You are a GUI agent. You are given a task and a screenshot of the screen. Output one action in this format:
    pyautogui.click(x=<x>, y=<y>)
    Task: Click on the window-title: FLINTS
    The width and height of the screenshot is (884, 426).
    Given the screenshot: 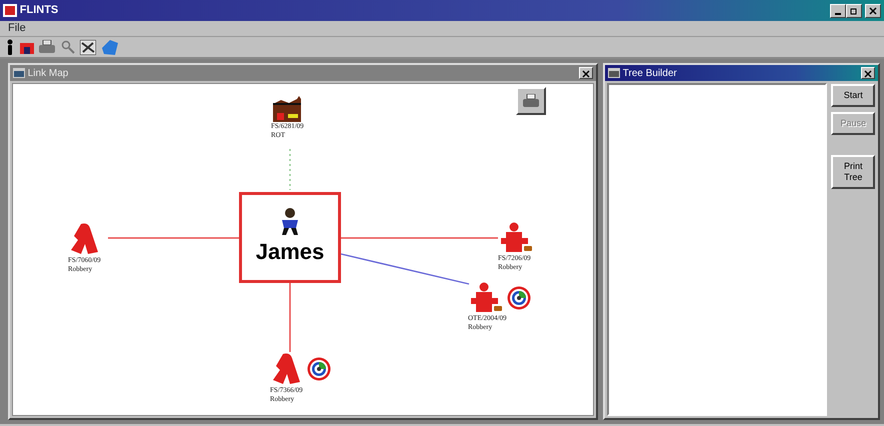 What is the action you would take?
    pyautogui.click(x=39, y=10)
    